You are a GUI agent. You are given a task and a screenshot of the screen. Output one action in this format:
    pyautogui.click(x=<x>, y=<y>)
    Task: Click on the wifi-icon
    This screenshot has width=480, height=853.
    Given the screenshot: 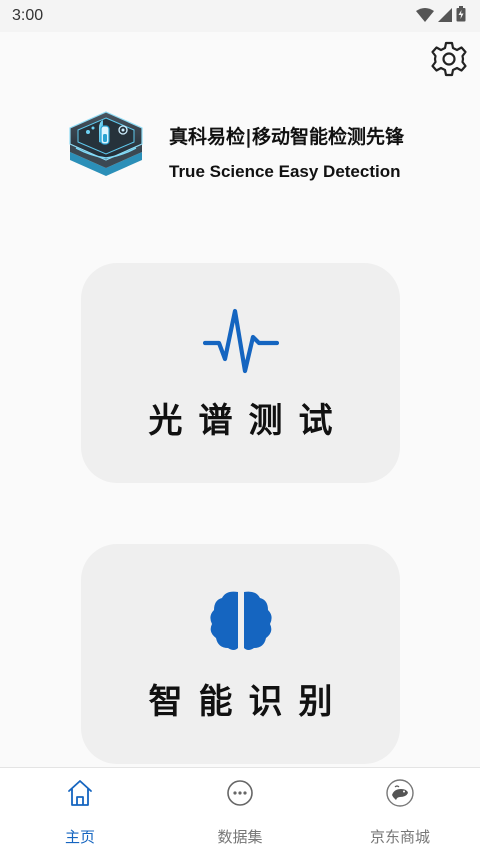 What is the action you would take?
    pyautogui.click(x=425, y=16)
    